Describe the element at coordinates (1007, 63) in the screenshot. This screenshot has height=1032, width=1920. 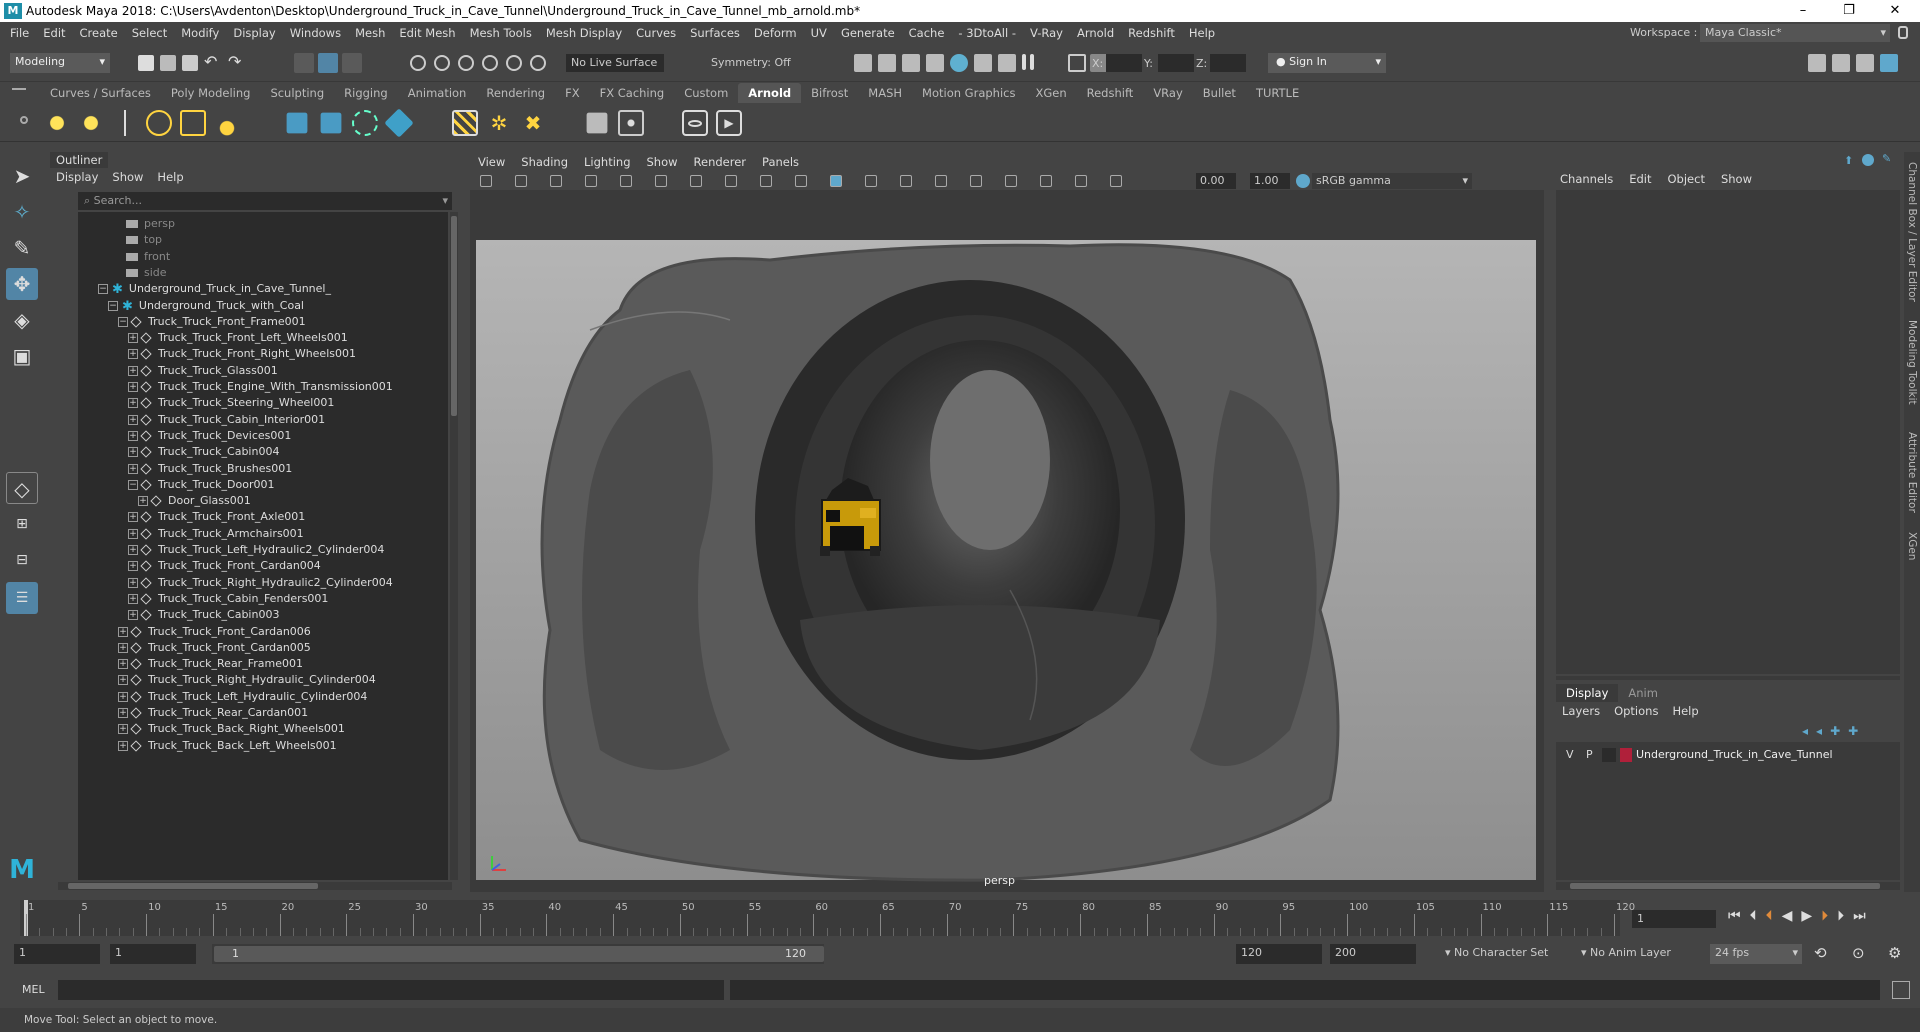
I see `arnold-render-icon` at that location.